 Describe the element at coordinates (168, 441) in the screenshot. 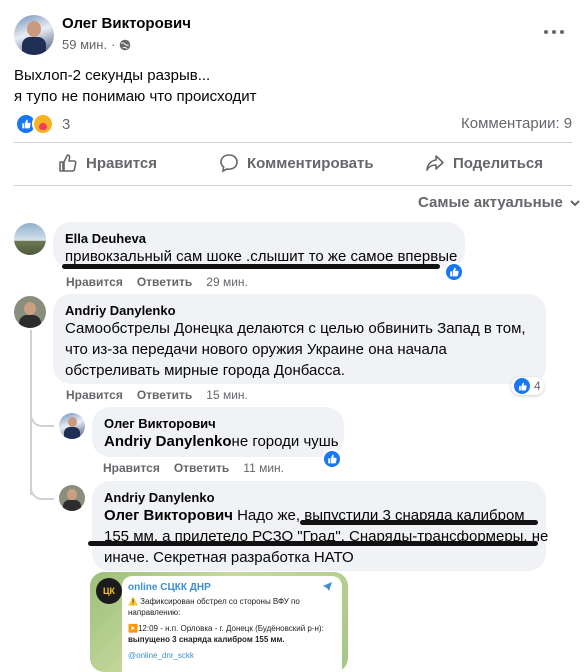

I see `reply-mention: Andriy Danylenko` at that location.